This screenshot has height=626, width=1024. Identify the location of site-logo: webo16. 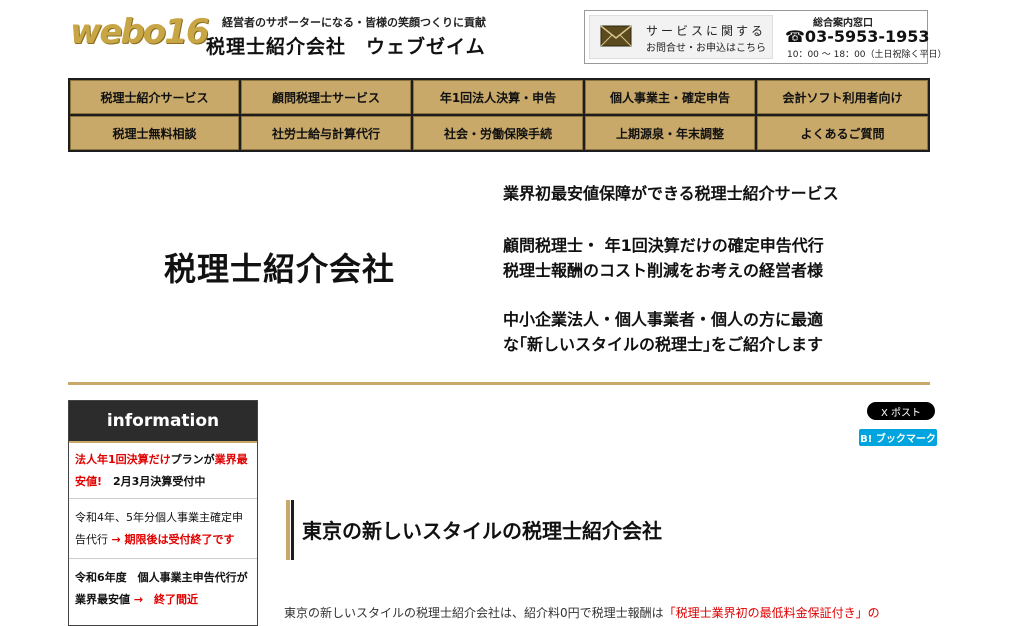
(139, 36).